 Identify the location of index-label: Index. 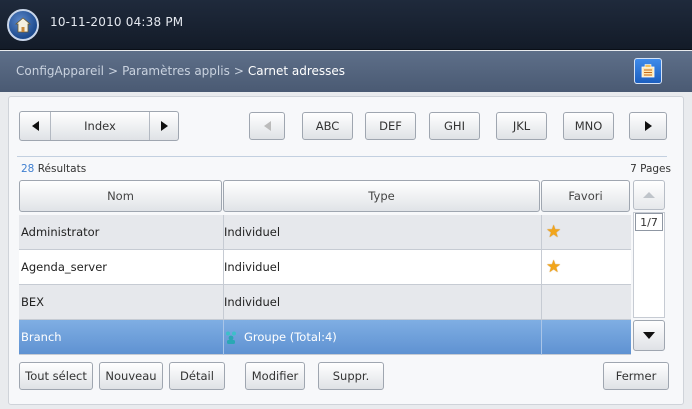
(100, 126).